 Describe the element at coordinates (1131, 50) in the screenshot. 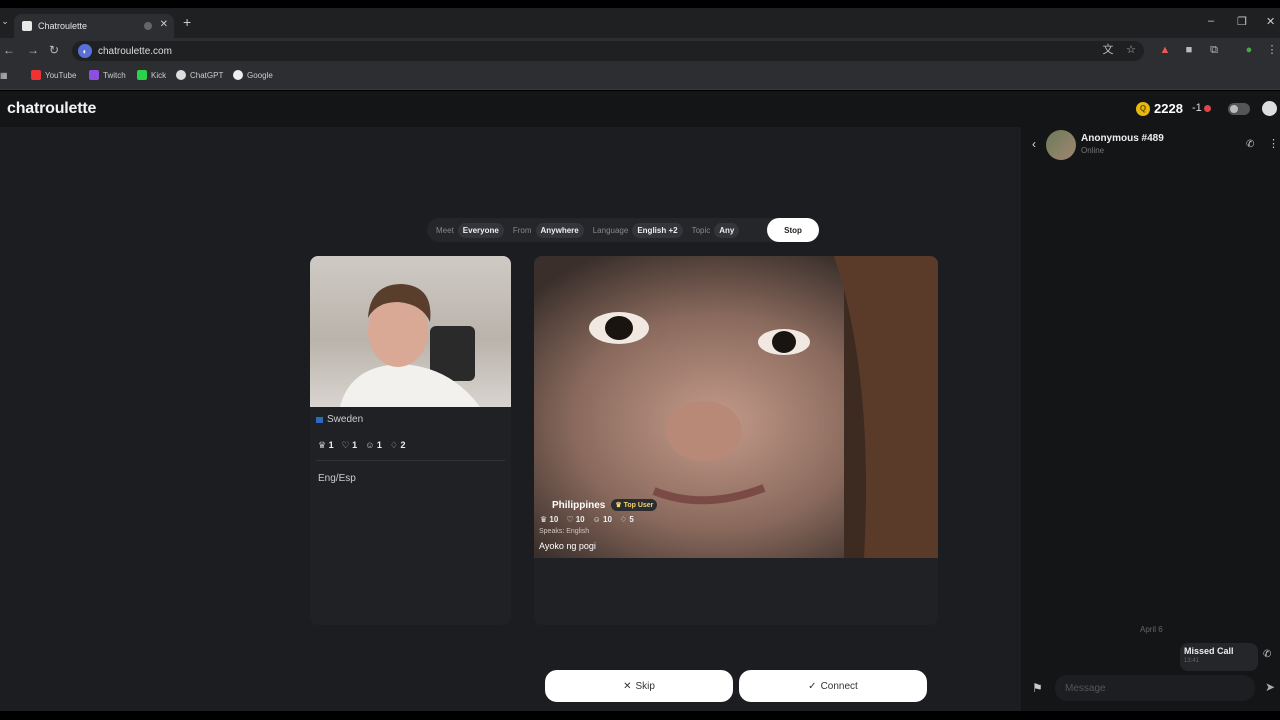

I see `bookmark-star-icon: ☆` at that location.